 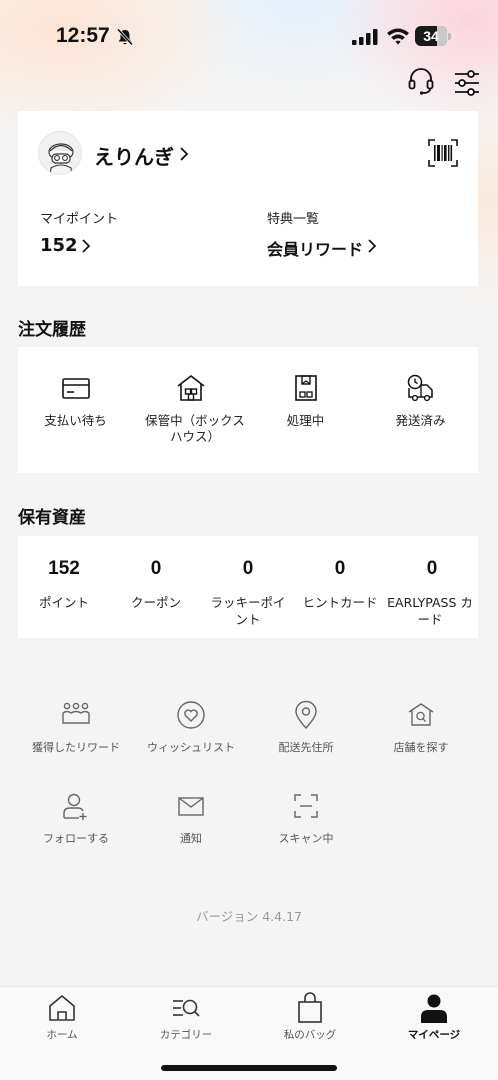 What do you see at coordinates (340, 587) in the screenshot?
I see `asset-hint-cards: 0 ヒントカード` at bounding box center [340, 587].